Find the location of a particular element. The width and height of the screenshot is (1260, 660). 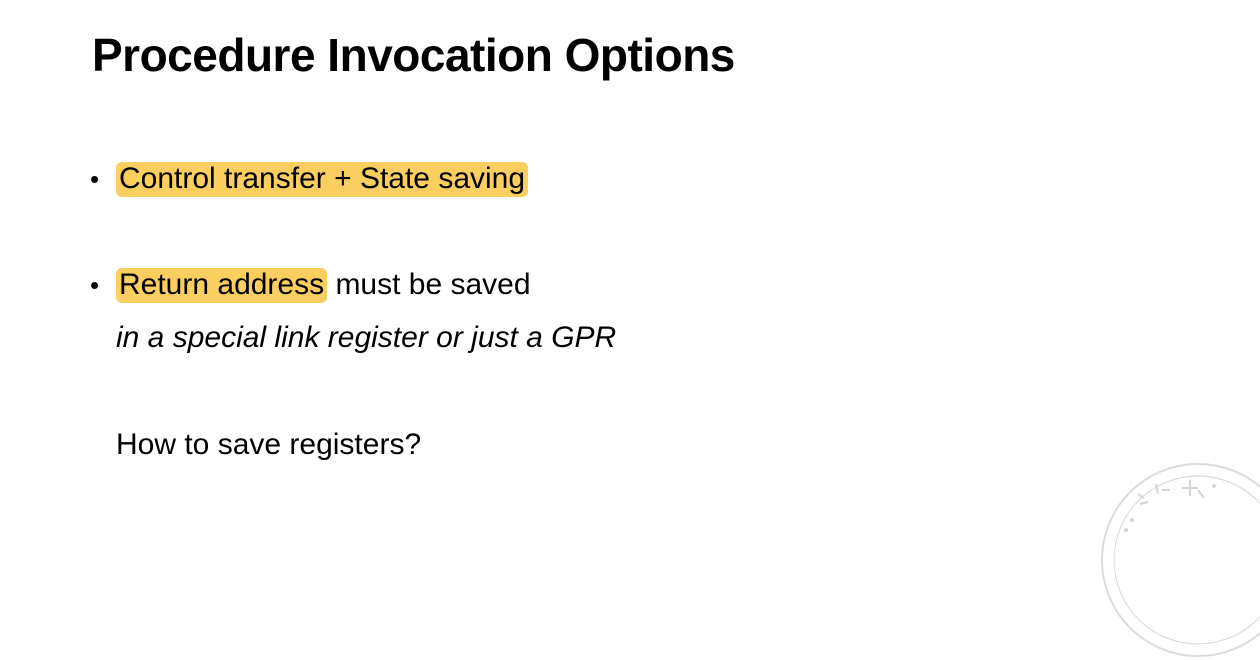

highlighted-text: Return address is located at coordinates (222, 285).